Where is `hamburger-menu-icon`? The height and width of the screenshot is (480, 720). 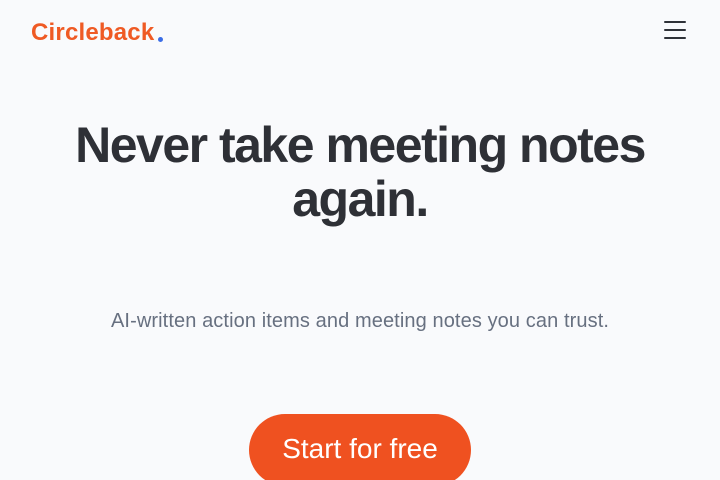
hamburger-menu-icon is located at coordinates (675, 30).